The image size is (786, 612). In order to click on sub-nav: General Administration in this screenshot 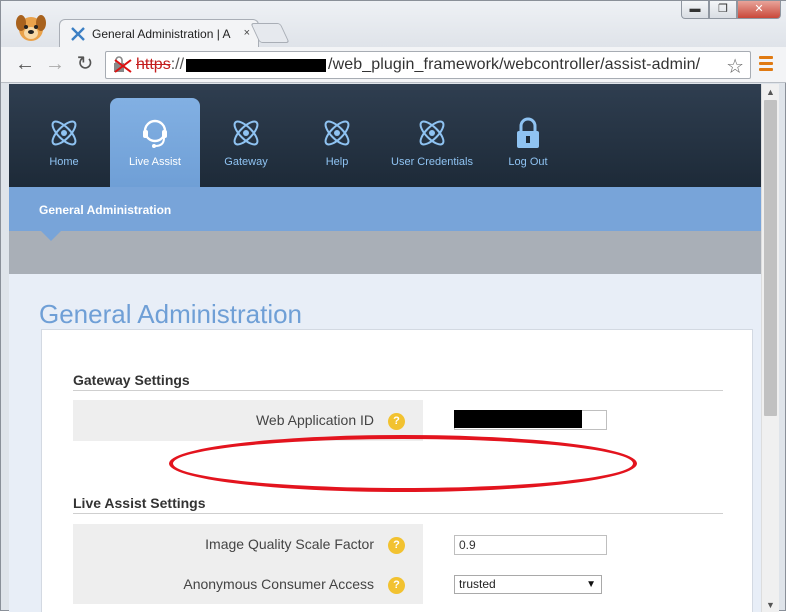, I will do `click(385, 209)`.